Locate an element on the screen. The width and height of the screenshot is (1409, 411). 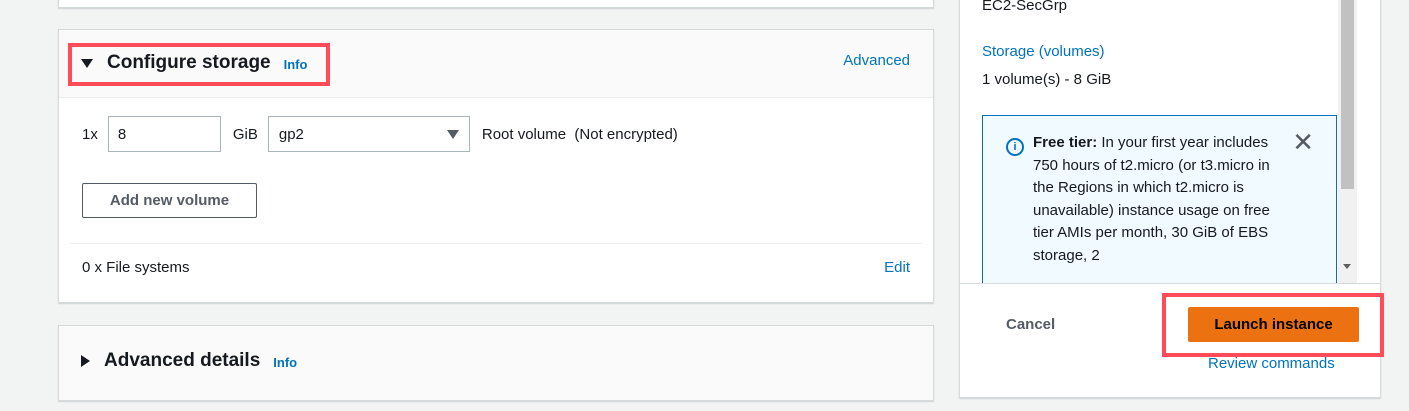
volume-type-select: gp2 is located at coordinates (368, 134).